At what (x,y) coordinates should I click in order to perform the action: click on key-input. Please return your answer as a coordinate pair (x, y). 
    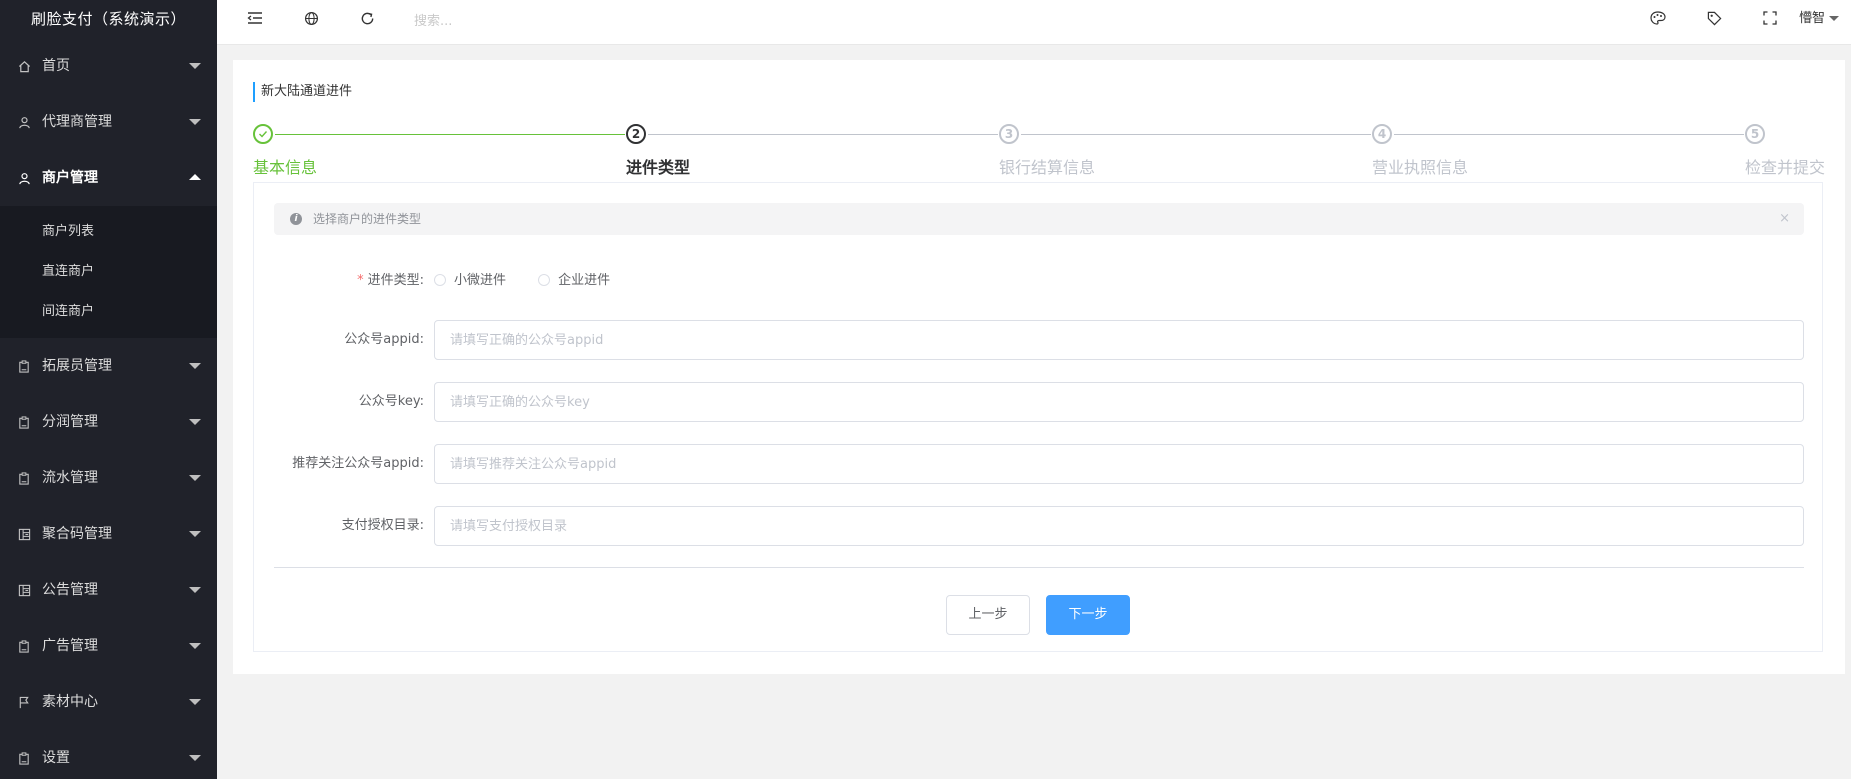
    Looking at the image, I should click on (1119, 402).